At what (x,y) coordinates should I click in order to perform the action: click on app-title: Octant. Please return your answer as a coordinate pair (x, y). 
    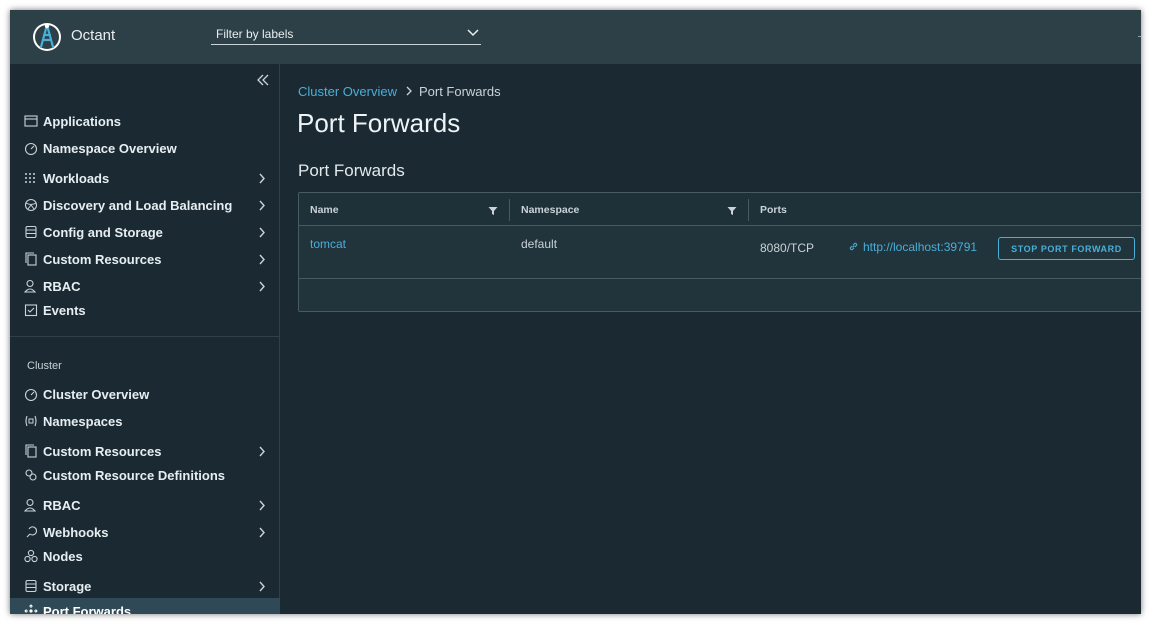
    Looking at the image, I should click on (93, 35).